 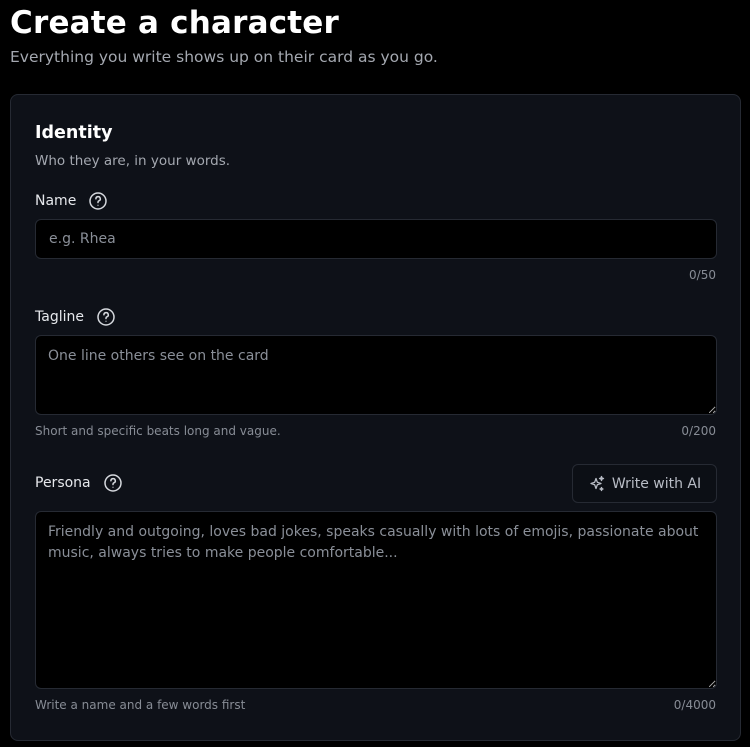 What do you see at coordinates (158, 431) in the screenshot?
I see `tagline-hint: Short and specific beats long and vague.` at bounding box center [158, 431].